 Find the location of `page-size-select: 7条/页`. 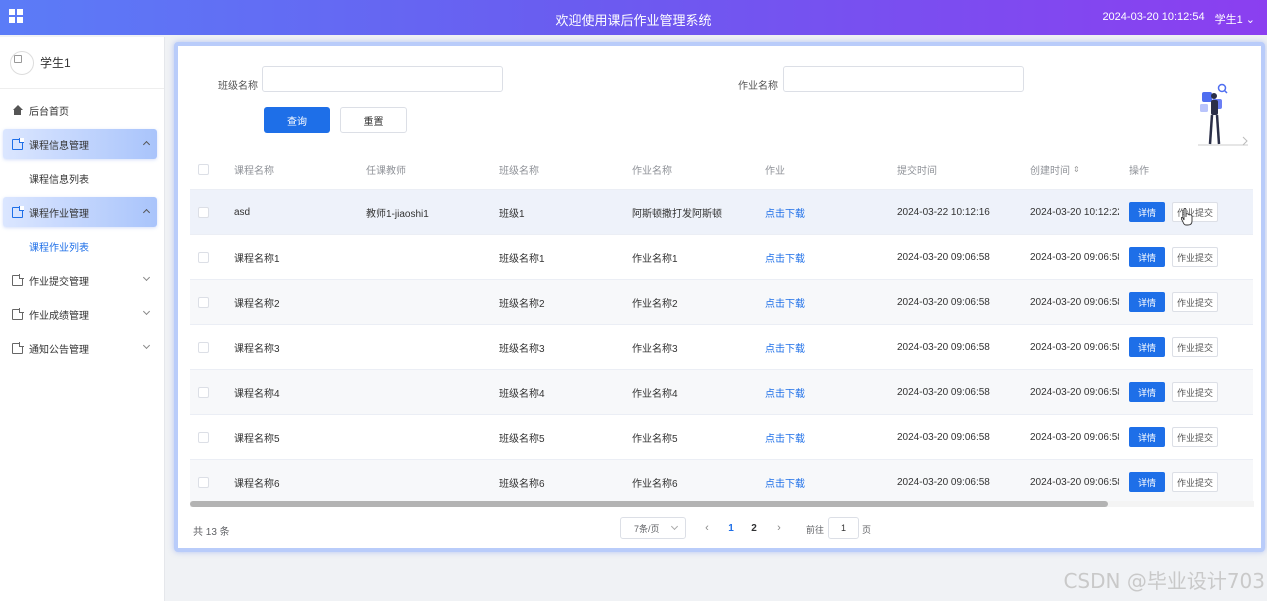

page-size-select: 7条/页 is located at coordinates (653, 528).